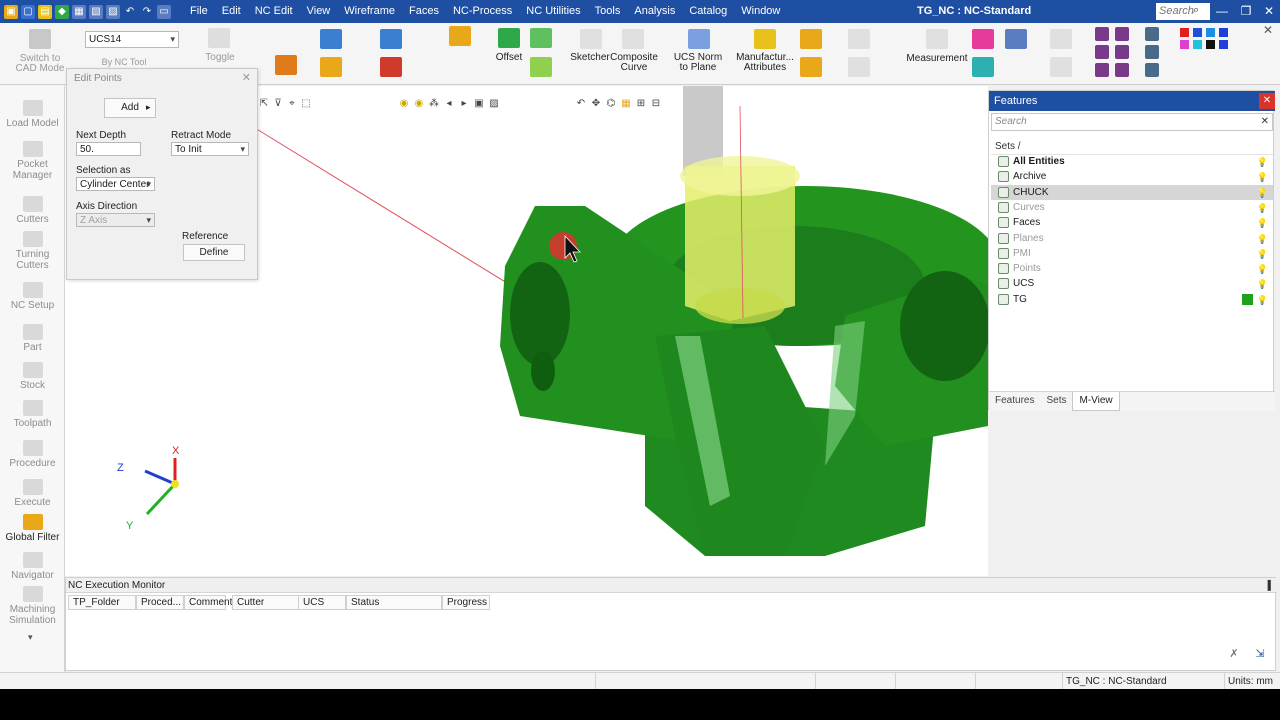 Image resolution: width=1280 pixels, height=720 pixels. Describe the element at coordinates (286, 65) in the screenshot. I see `box-tool-icon` at that location.